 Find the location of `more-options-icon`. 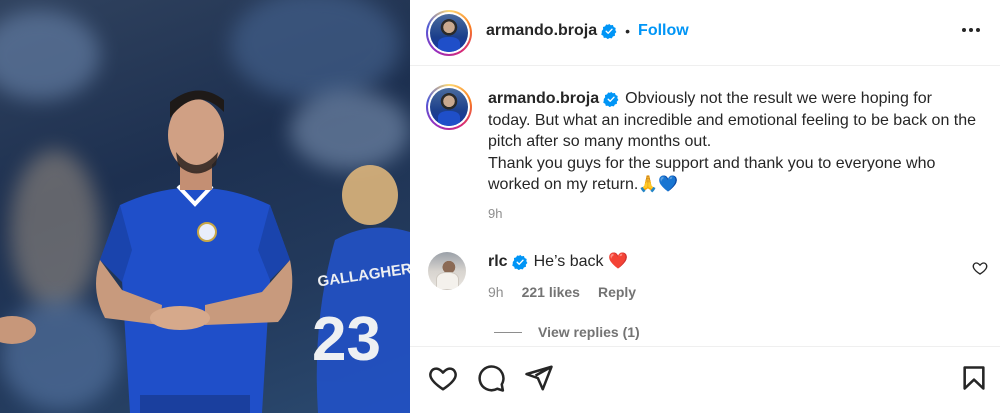

more-options-icon is located at coordinates (971, 30).